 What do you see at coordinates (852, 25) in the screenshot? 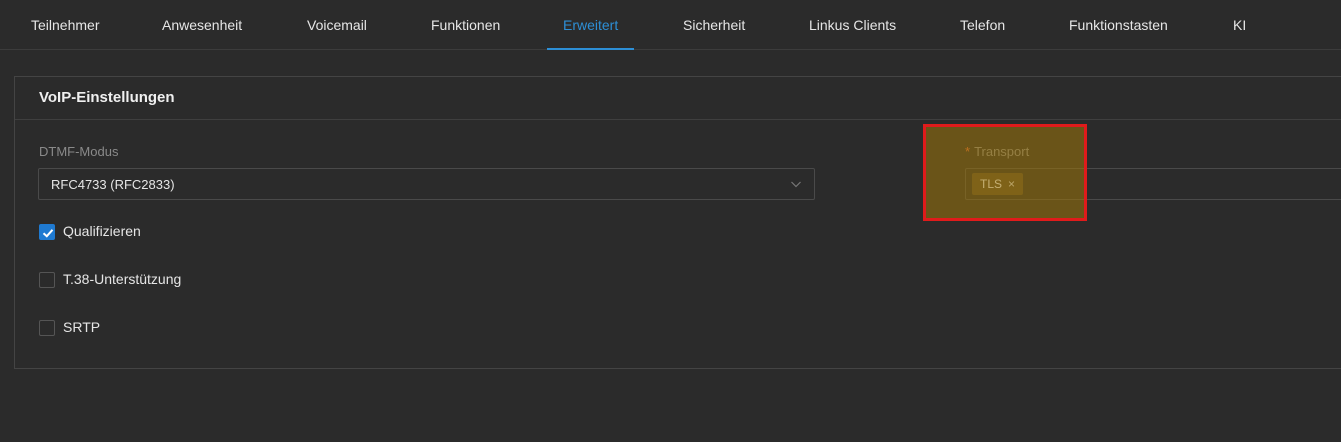
I see `tab-linkus-clients: Linkus Clients` at bounding box center [852, 25].